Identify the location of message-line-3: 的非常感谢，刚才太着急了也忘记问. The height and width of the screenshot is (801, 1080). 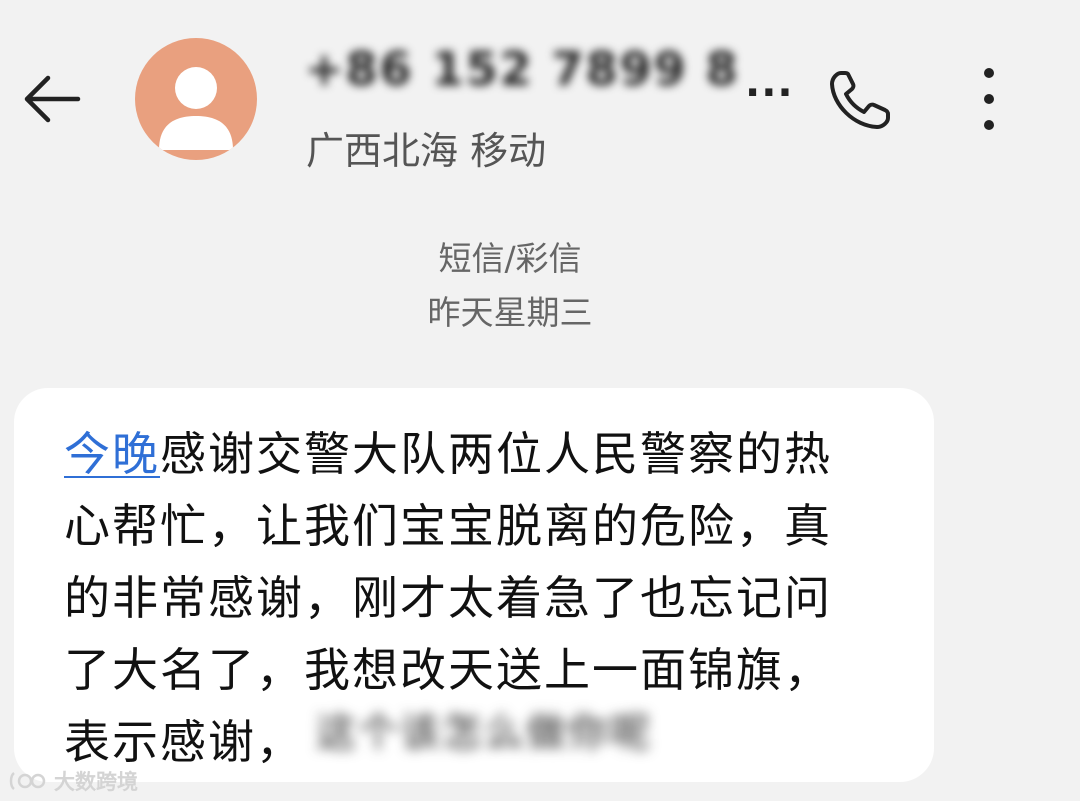
(448, 598).